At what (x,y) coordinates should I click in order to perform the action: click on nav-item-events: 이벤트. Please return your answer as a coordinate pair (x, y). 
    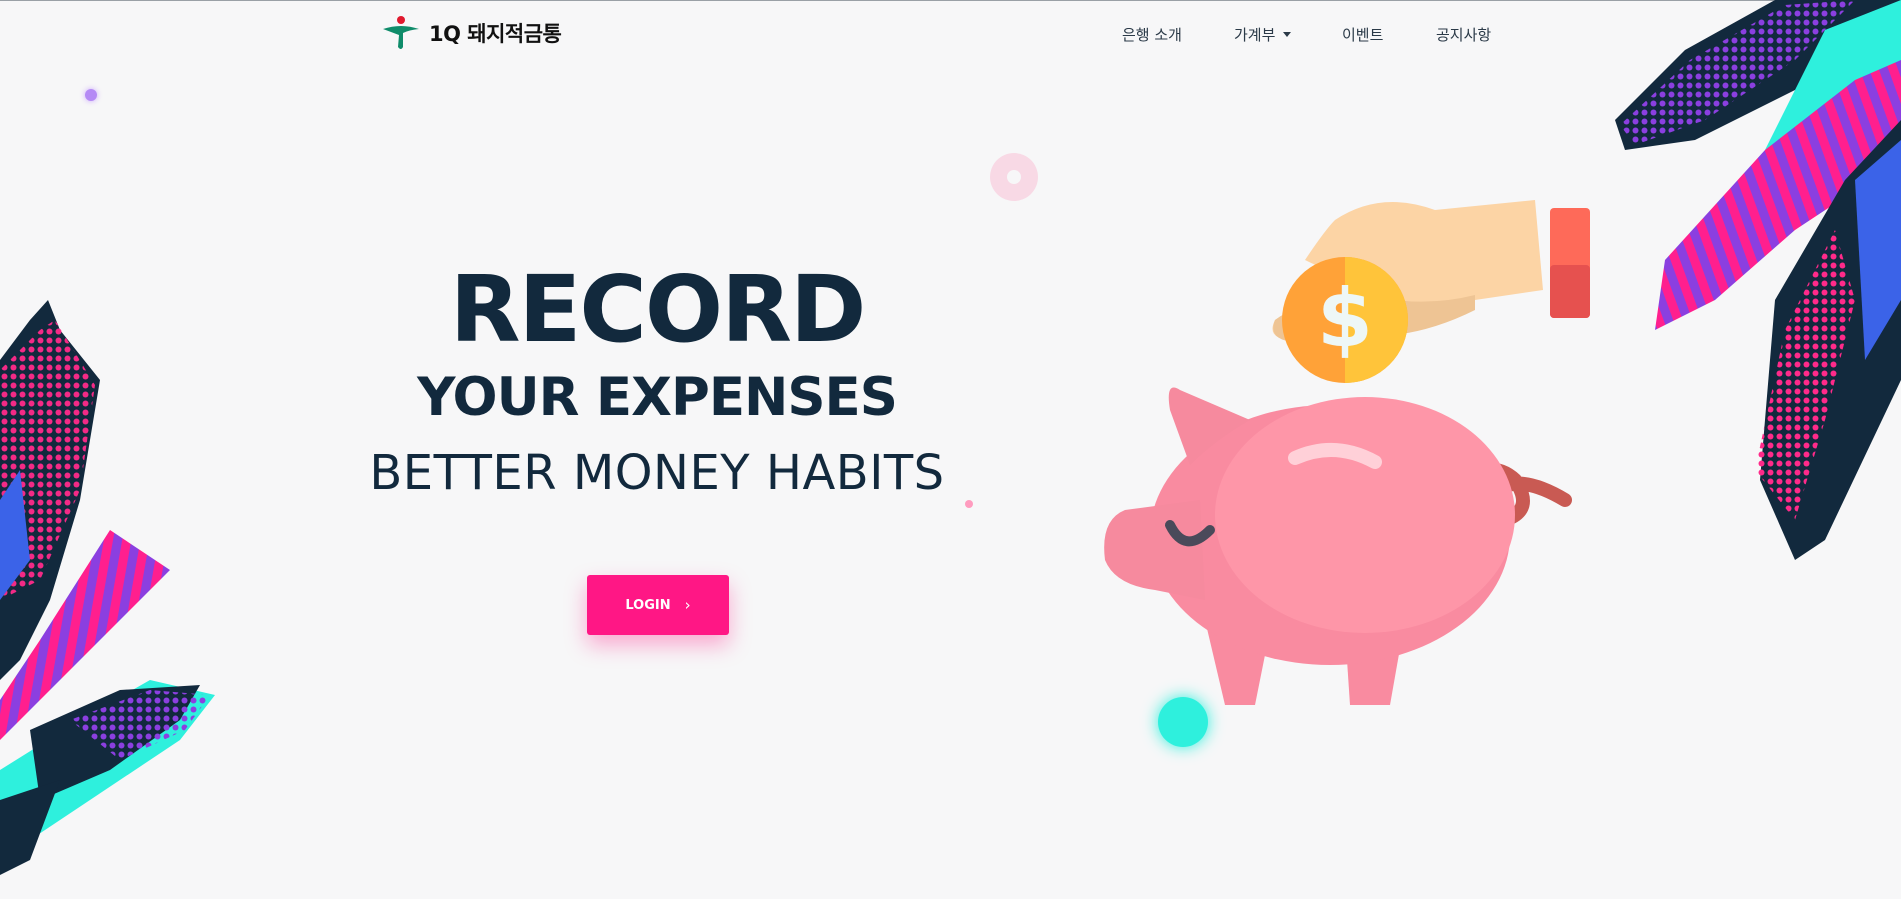
    Looking at the image, I should click on (1362, 34).